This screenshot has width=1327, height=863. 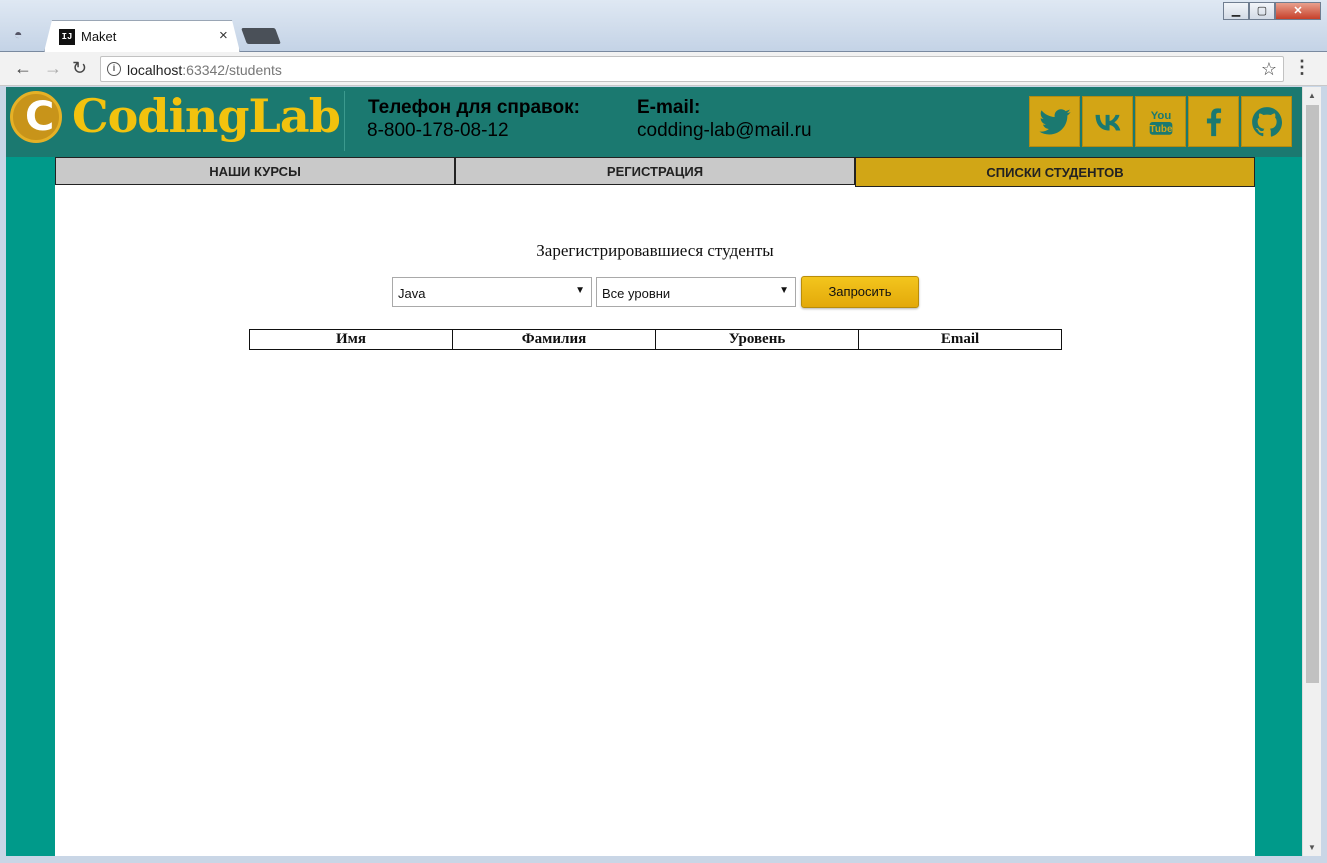 What do you see at coordinates (261, 36) in the screenshot?
I see `new-tab-button` at bounding box center [261, 36].